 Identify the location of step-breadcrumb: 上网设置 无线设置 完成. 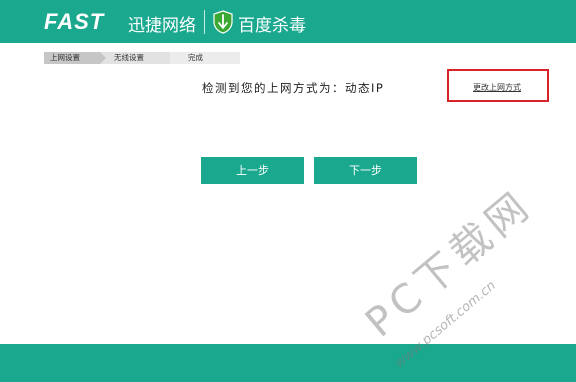
(142, 58).